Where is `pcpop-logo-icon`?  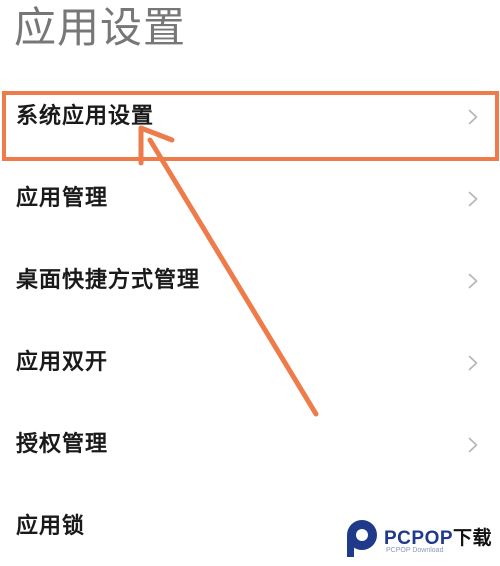
pcpop-logo-icon is located at coordinates (362, 538).